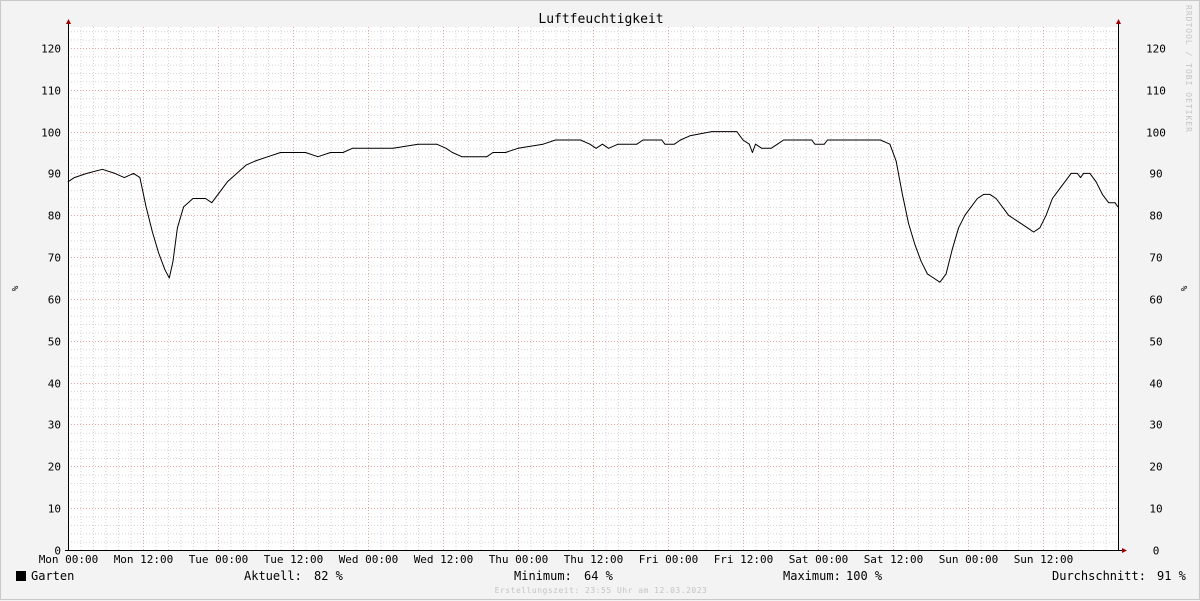  I want to click on y-tick-label-right: 70, so click(1155, 258).